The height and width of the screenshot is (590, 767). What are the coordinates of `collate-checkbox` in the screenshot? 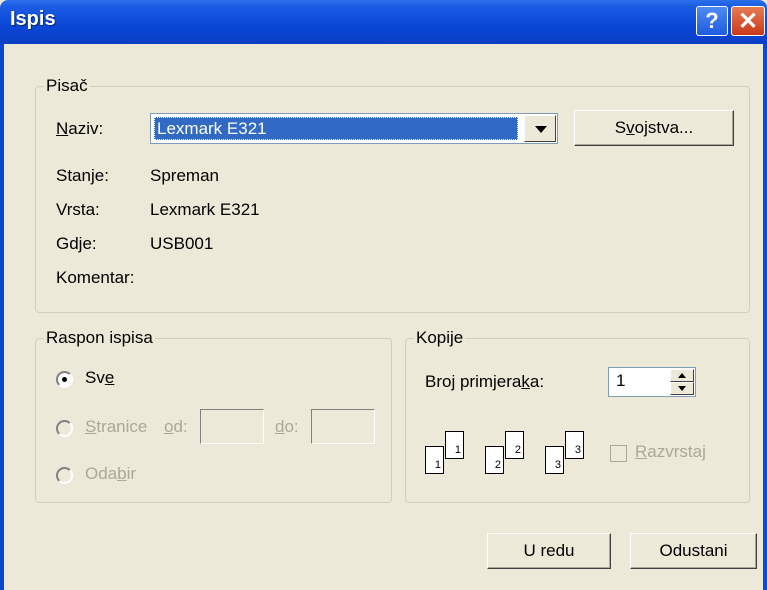 It's located at (618, 453).